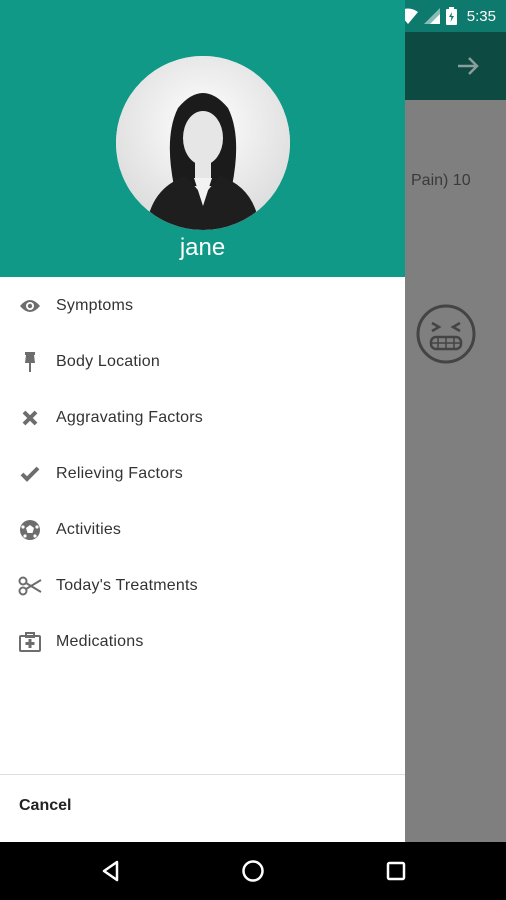  I want to click on scissors-icon, so click(30, 586).